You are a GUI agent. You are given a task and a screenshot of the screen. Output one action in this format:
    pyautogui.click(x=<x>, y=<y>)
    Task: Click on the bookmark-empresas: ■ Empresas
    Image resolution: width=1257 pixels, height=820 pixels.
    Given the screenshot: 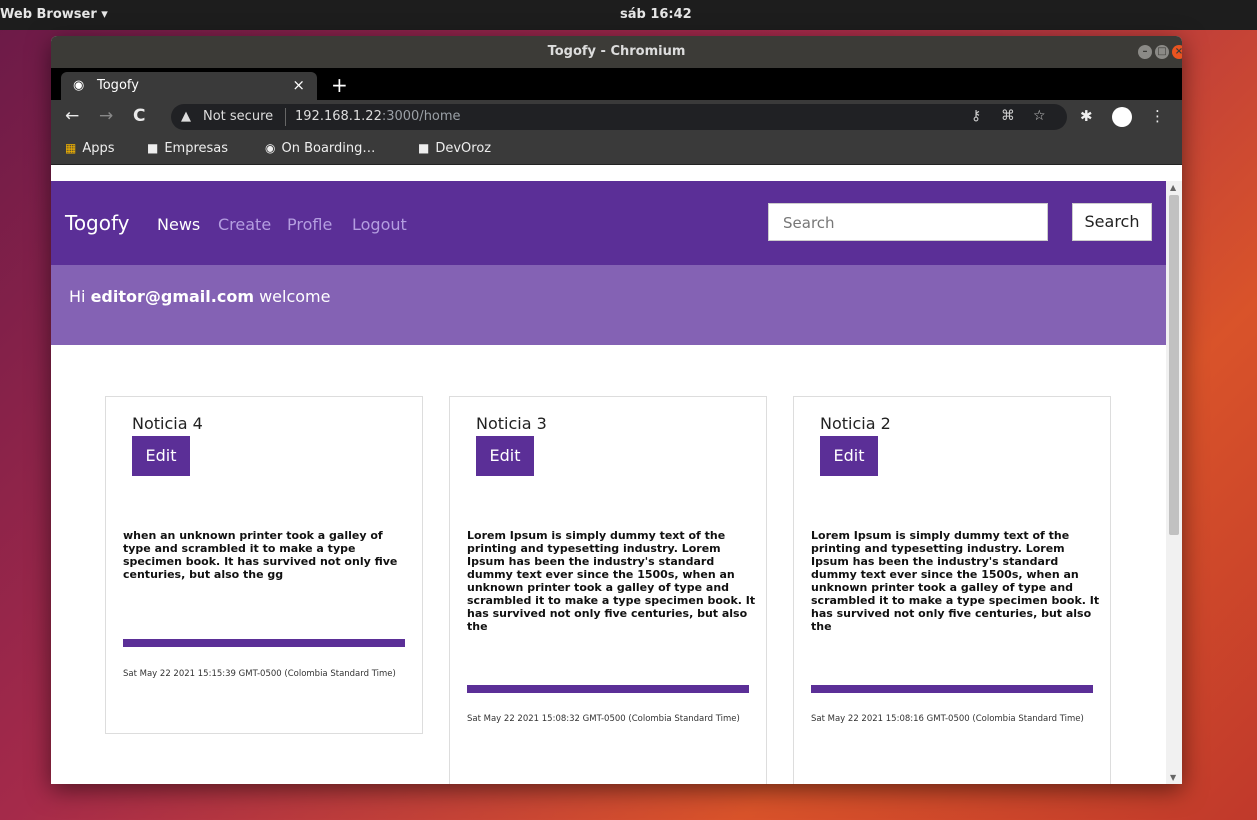 What is the action you would take?
    pyautogui.click(x=187, y=148)
    